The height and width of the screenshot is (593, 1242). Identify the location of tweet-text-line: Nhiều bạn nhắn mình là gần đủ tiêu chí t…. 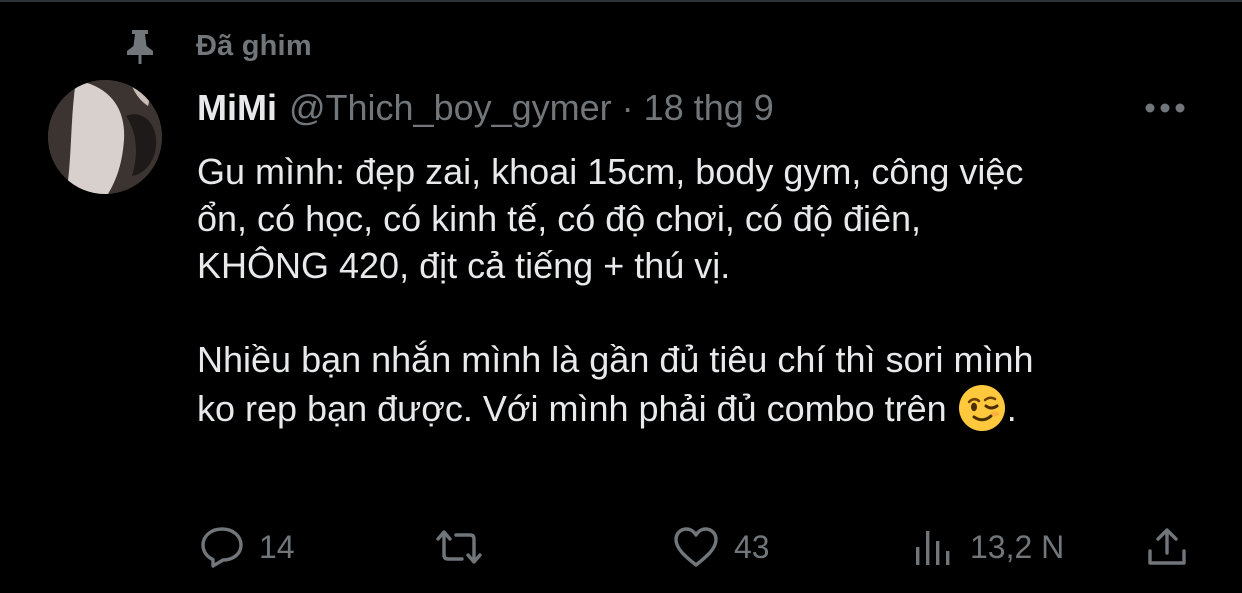
(615, 359).